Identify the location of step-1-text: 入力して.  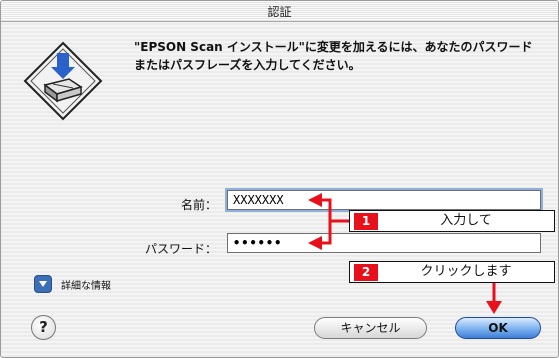
(466, 220).